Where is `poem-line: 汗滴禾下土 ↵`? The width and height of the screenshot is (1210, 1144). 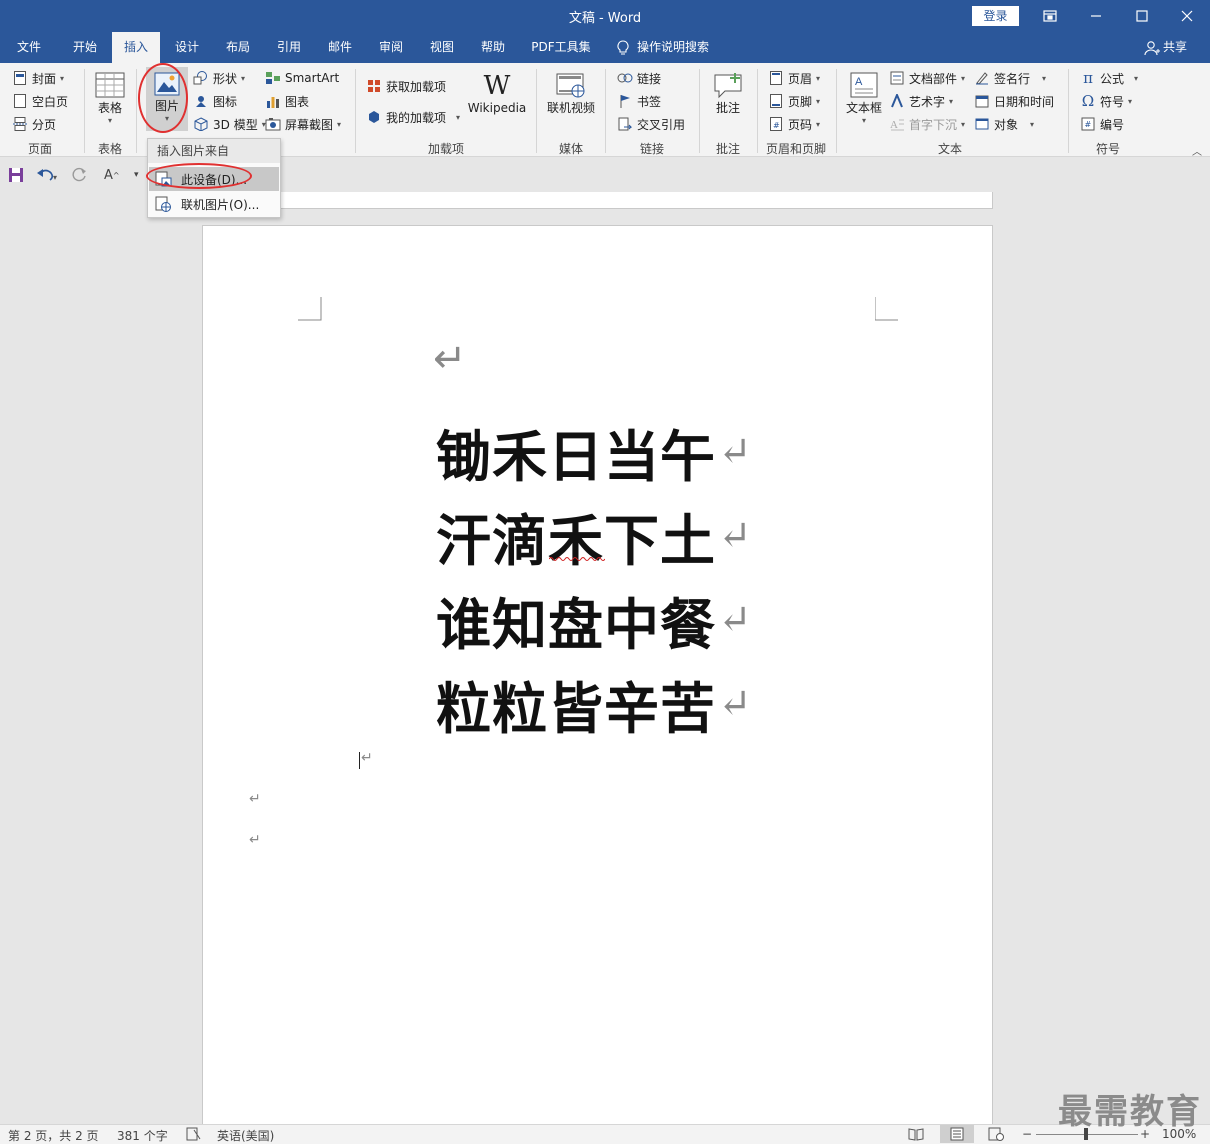 poem-line: 汗滴禾下土 ↵ is located at coordinates (594, 536).